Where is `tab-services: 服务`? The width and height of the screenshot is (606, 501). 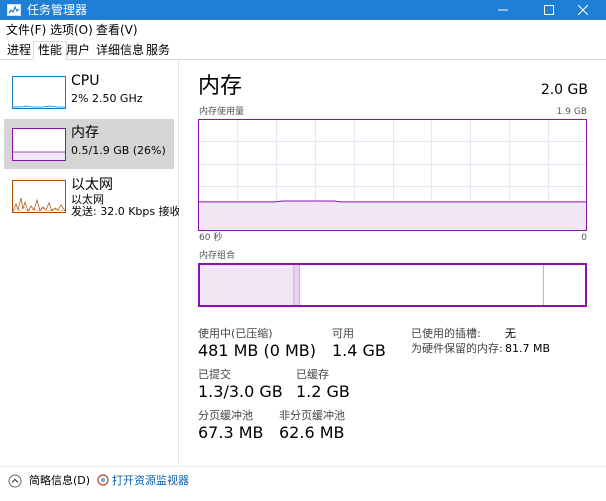
tab-services: 服务 is located at coordinates (158, 50).